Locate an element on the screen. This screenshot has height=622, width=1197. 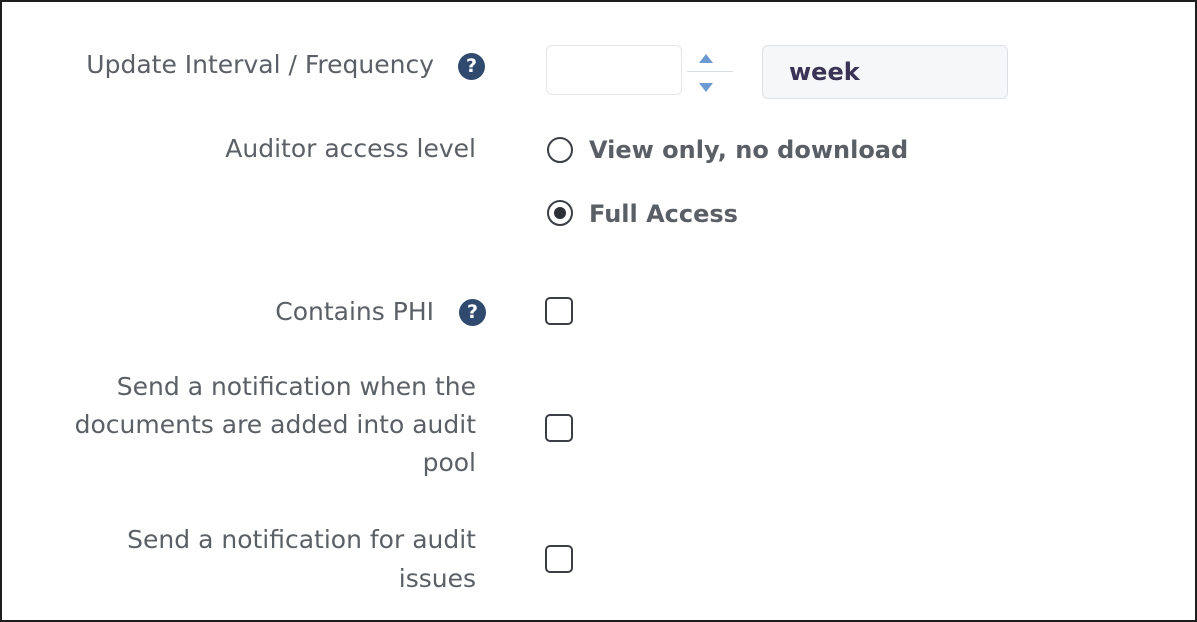
spin-down-icon is located at coordinates (706, 87).